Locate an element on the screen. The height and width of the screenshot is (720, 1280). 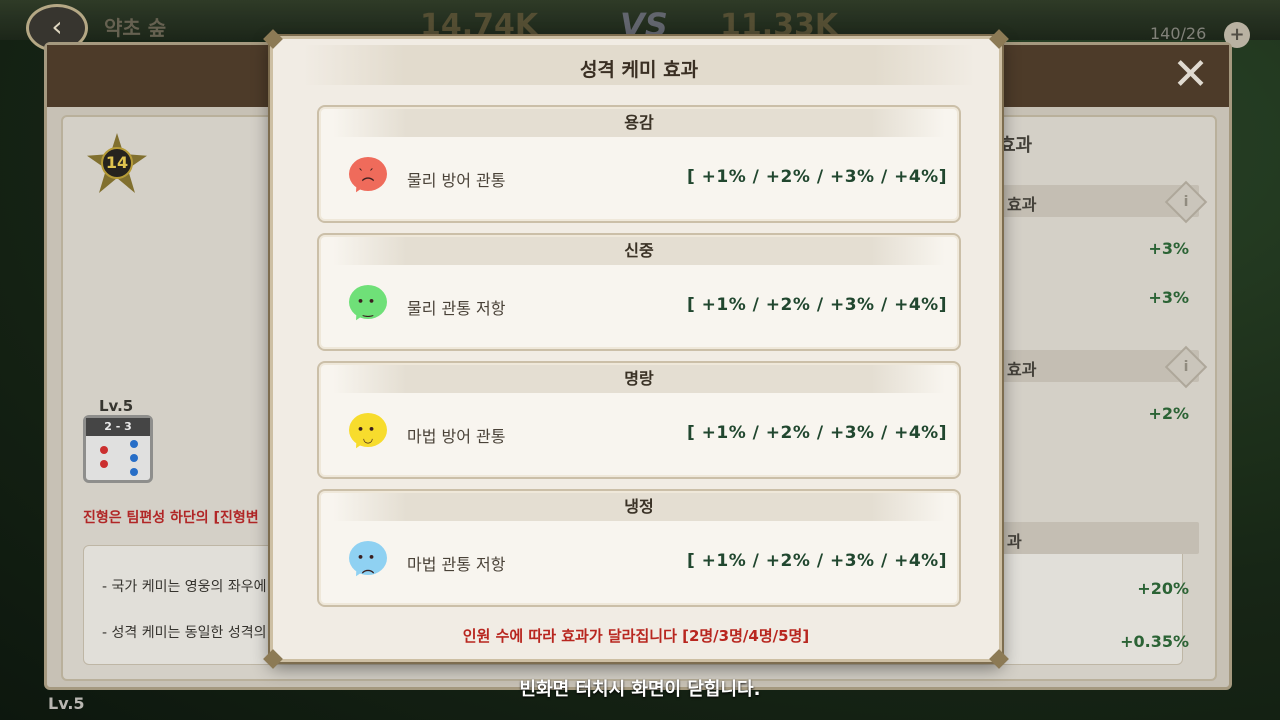
modal-title: 성격 케미 효과 is located at coordinates (639, 70).